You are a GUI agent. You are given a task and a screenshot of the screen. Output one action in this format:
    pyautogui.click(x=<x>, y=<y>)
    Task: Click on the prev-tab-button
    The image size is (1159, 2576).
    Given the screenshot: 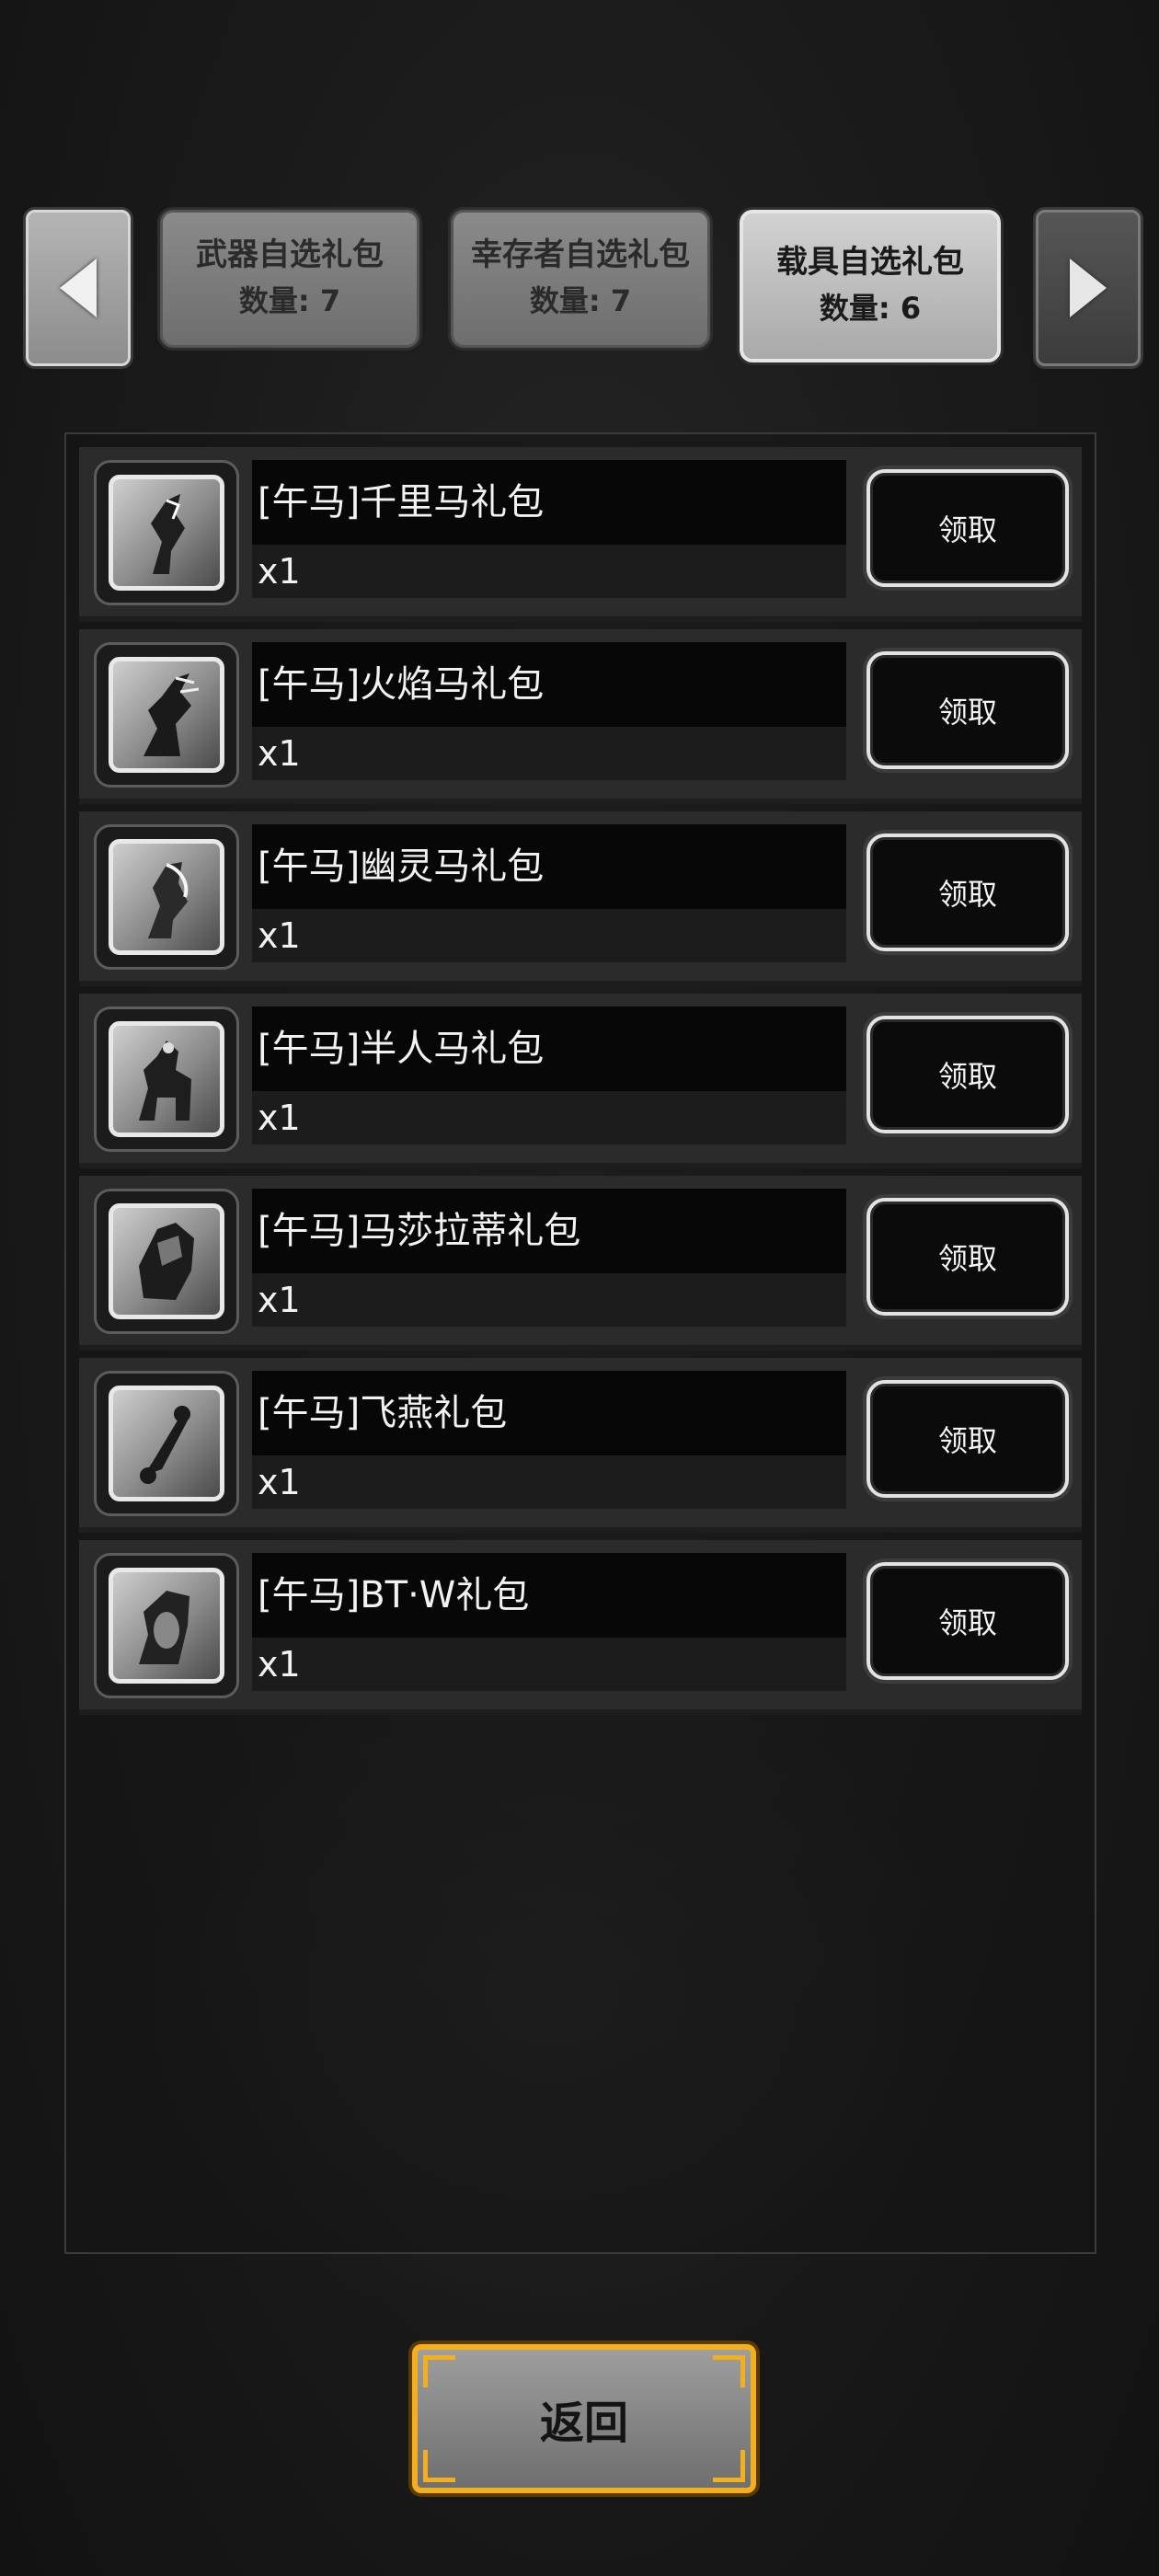 What is the action you would take?
    pyautogui.click(x=78, y=288)
    